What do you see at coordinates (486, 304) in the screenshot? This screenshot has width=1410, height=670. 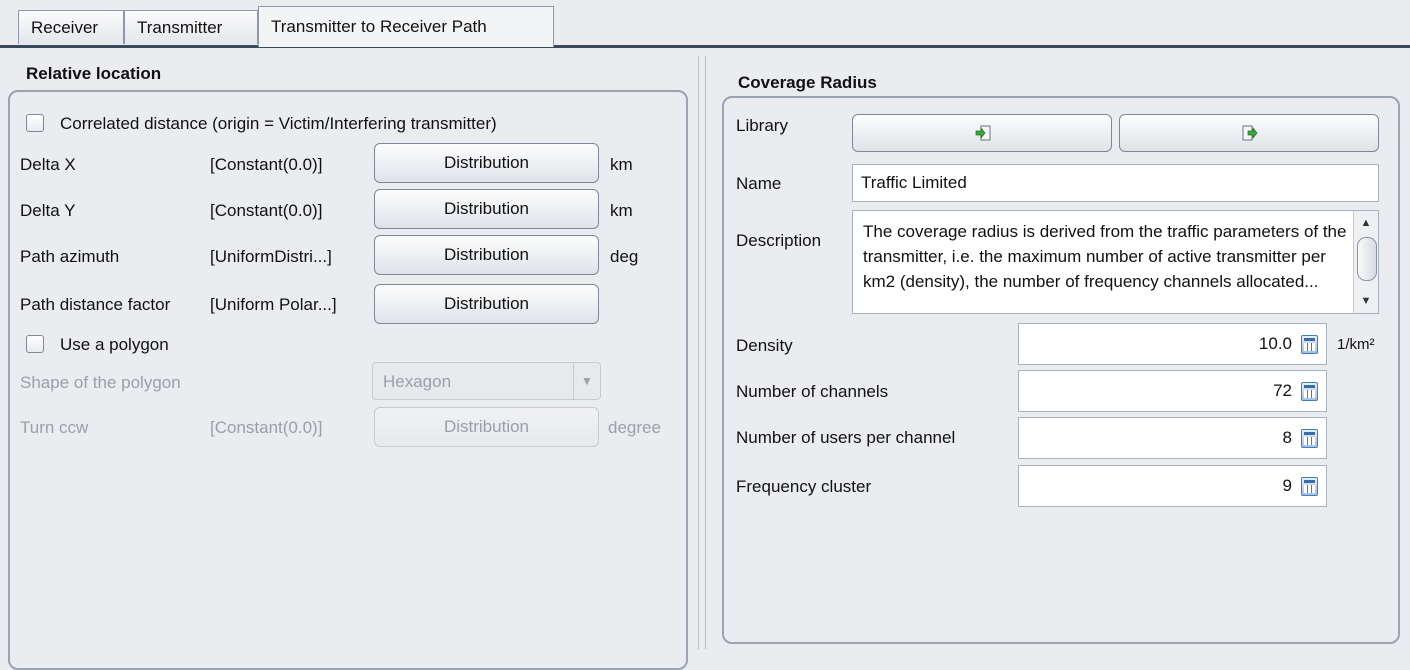 I see `path-distance-factor-distribution-button: Distribution` at bounding box center [486, 304].